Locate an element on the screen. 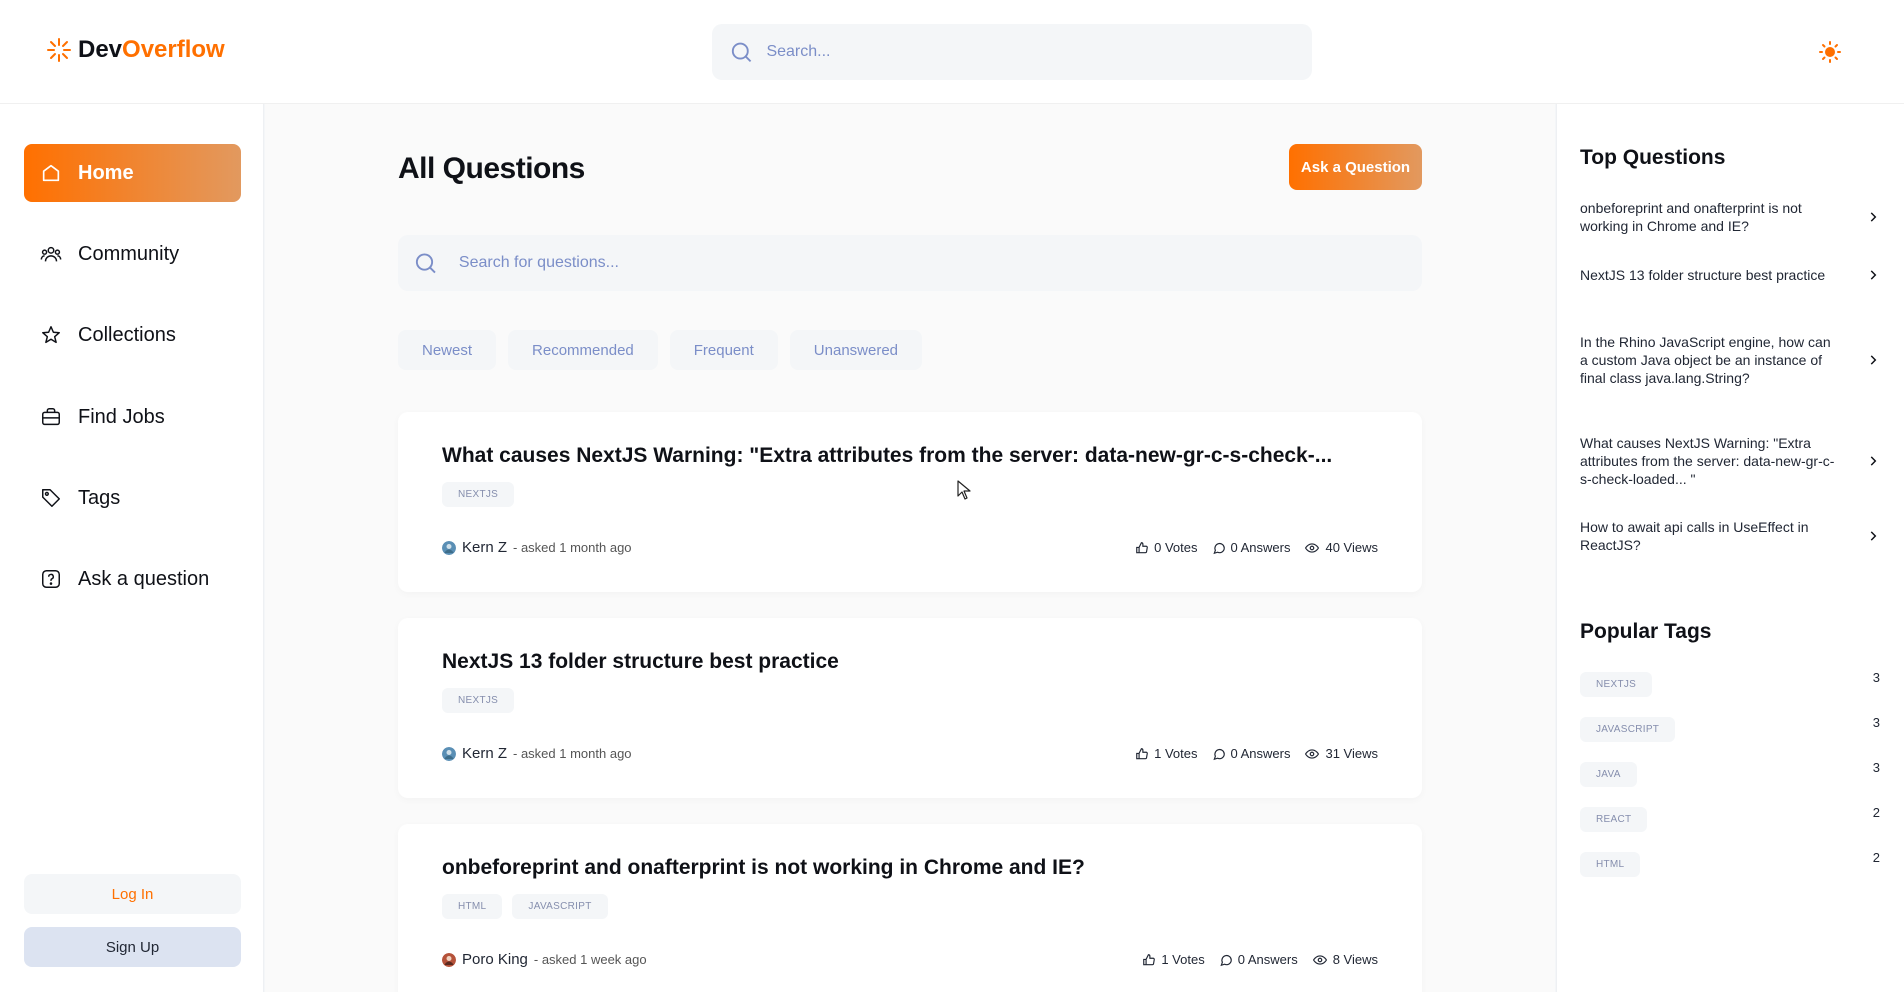 The image size is (1904, 992). question-stats: 0 Votes 0 Answers 40 Views is located at coordinates (1256, 547).